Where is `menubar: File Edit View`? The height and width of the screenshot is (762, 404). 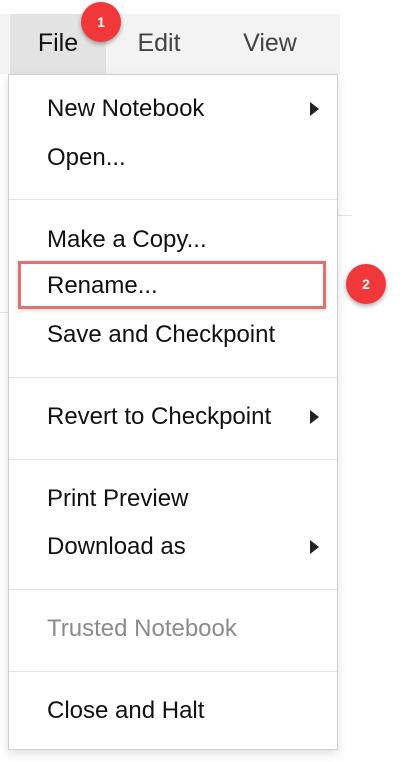
menubar: File Edit View is located at coordinates (170, 44).